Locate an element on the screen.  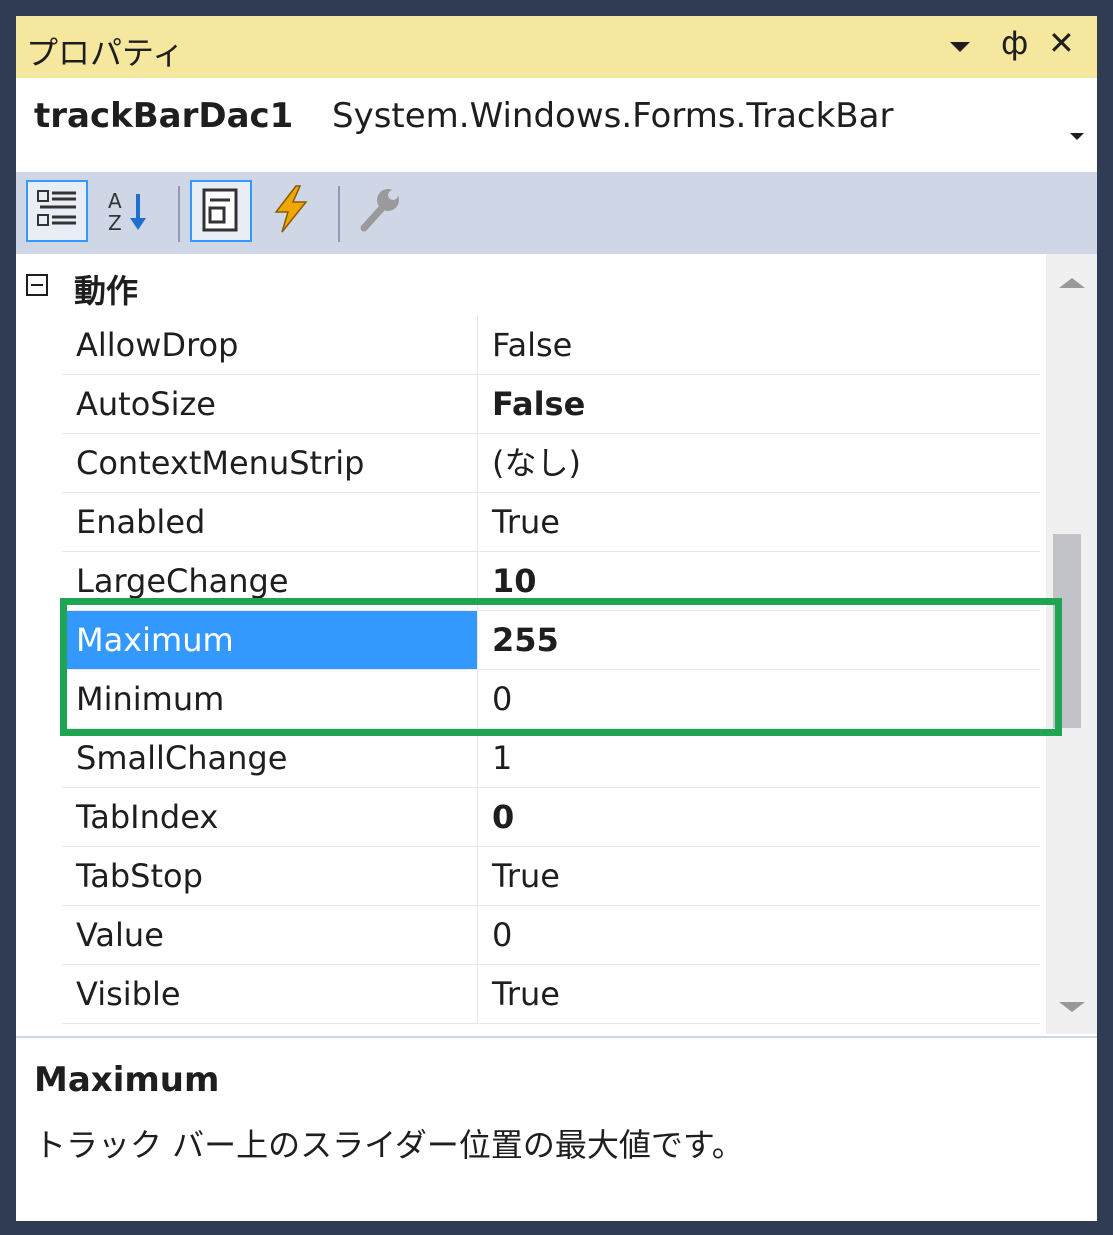
scroll-up-icon is located at coordinates (1072, 283).